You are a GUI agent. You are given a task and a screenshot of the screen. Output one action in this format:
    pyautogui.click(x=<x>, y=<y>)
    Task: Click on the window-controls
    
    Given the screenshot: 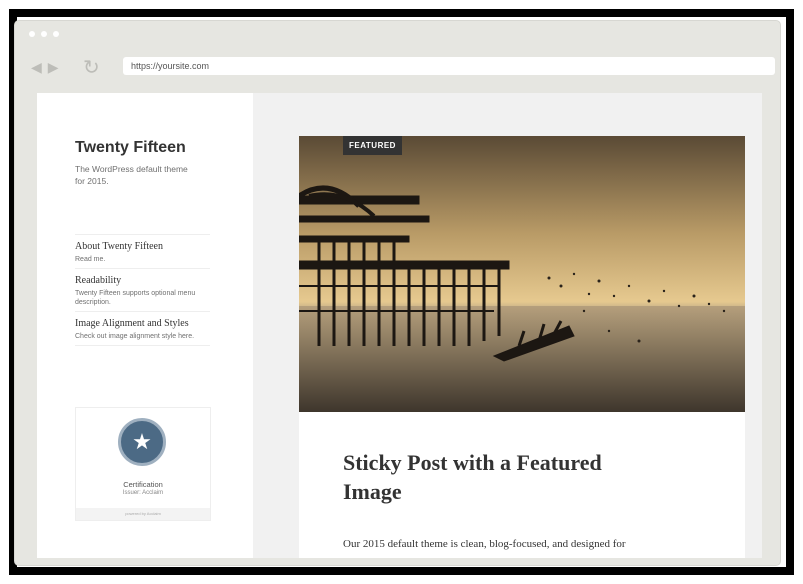 What is the action you would take?
    pyautogui.click(x=44, y=34)
    